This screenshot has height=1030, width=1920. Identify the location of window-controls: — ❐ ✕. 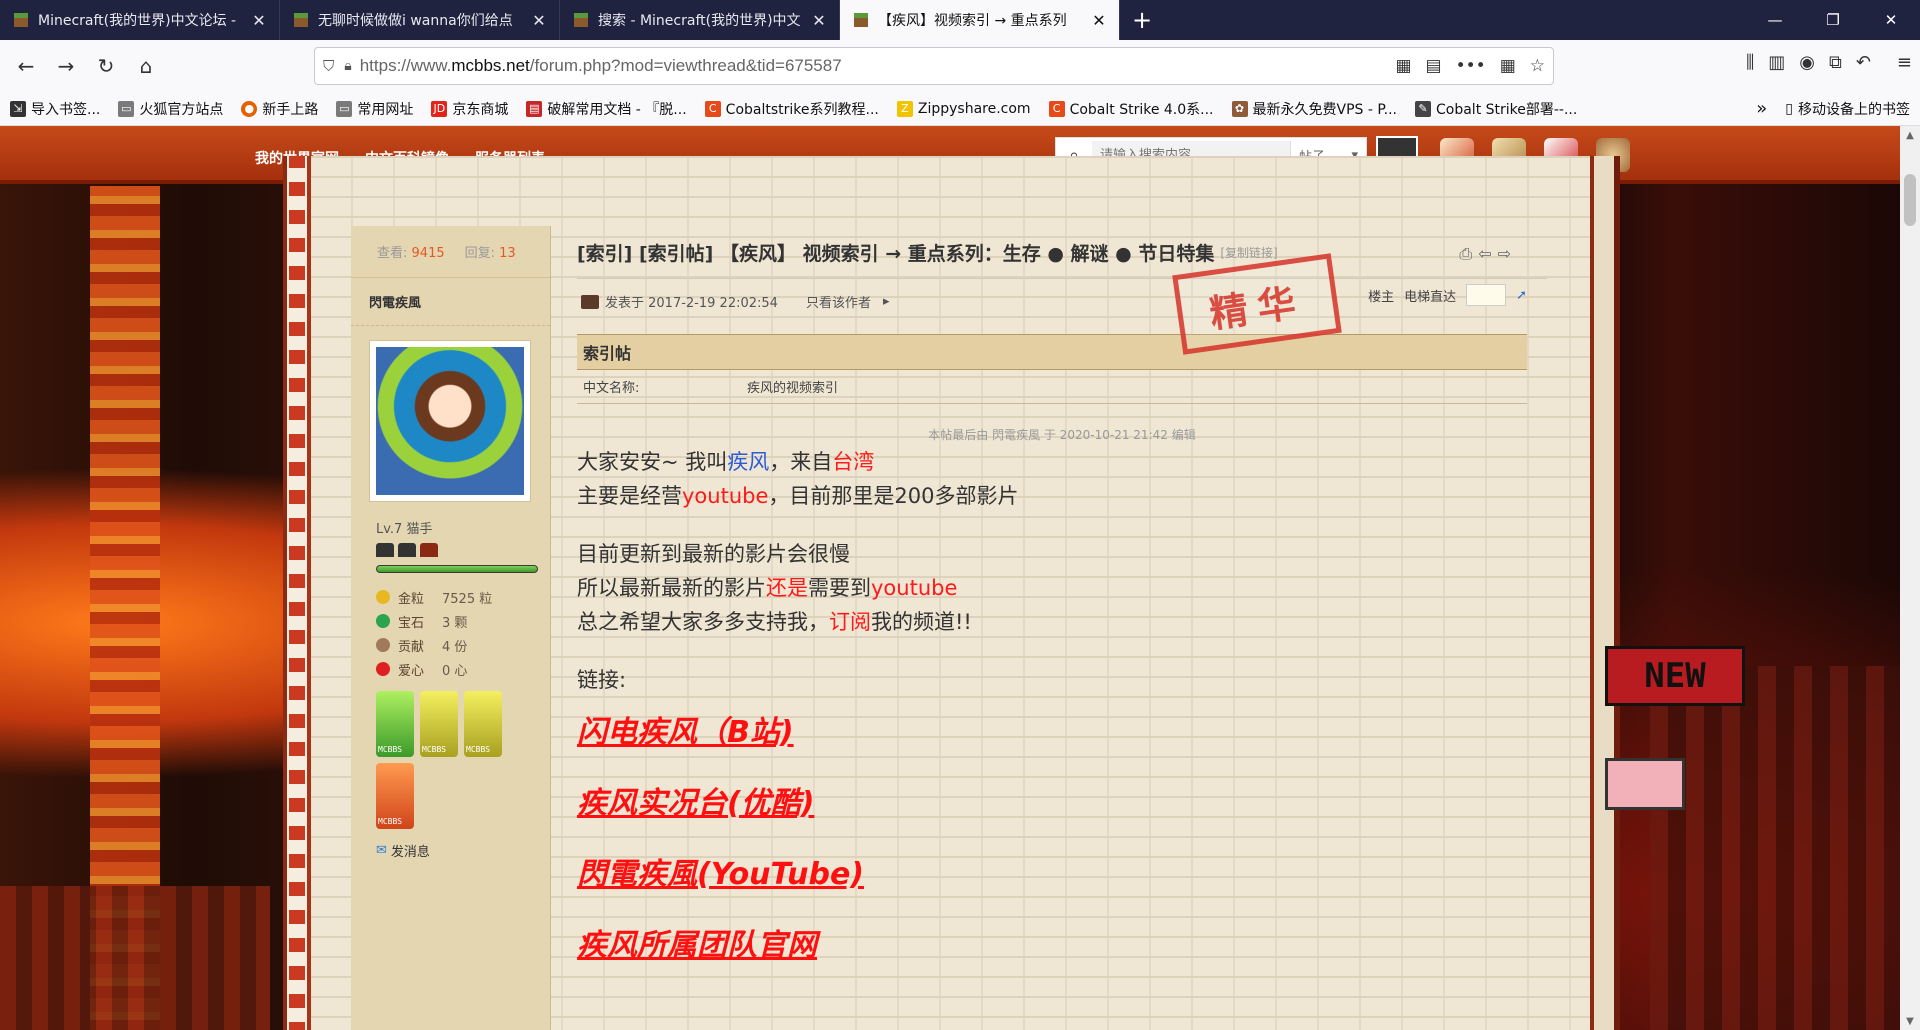
(1833, 20).